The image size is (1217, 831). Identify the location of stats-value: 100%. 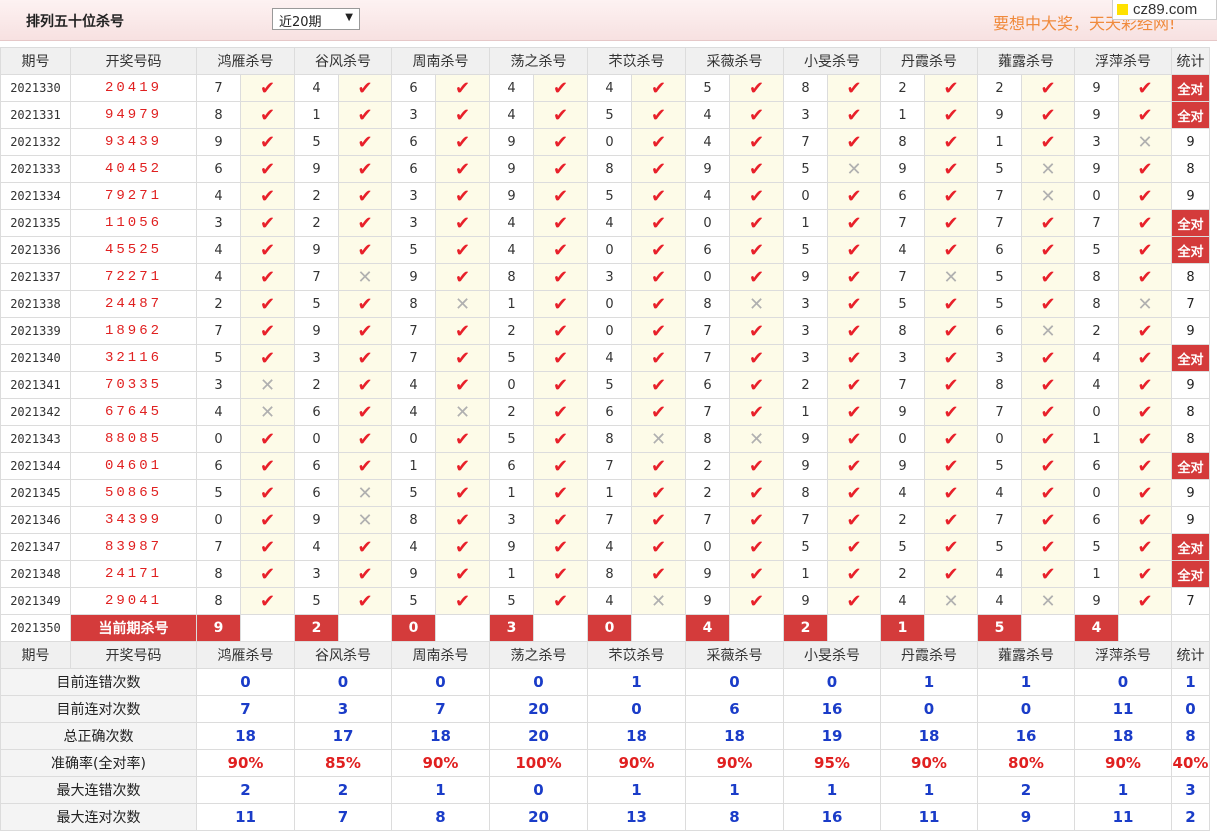
(538, 763).